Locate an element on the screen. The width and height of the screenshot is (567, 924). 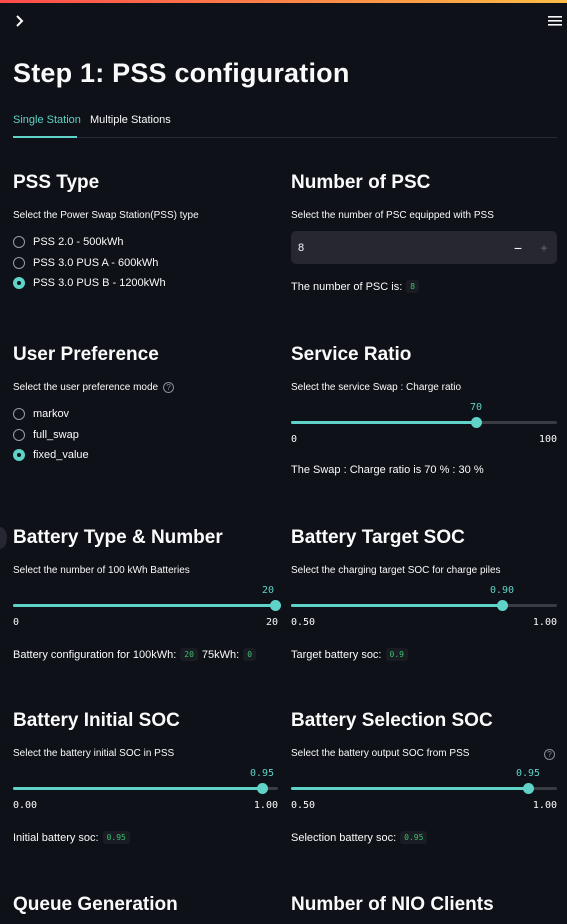
hamburger-menu-icon is located at coordinates (555, 20).